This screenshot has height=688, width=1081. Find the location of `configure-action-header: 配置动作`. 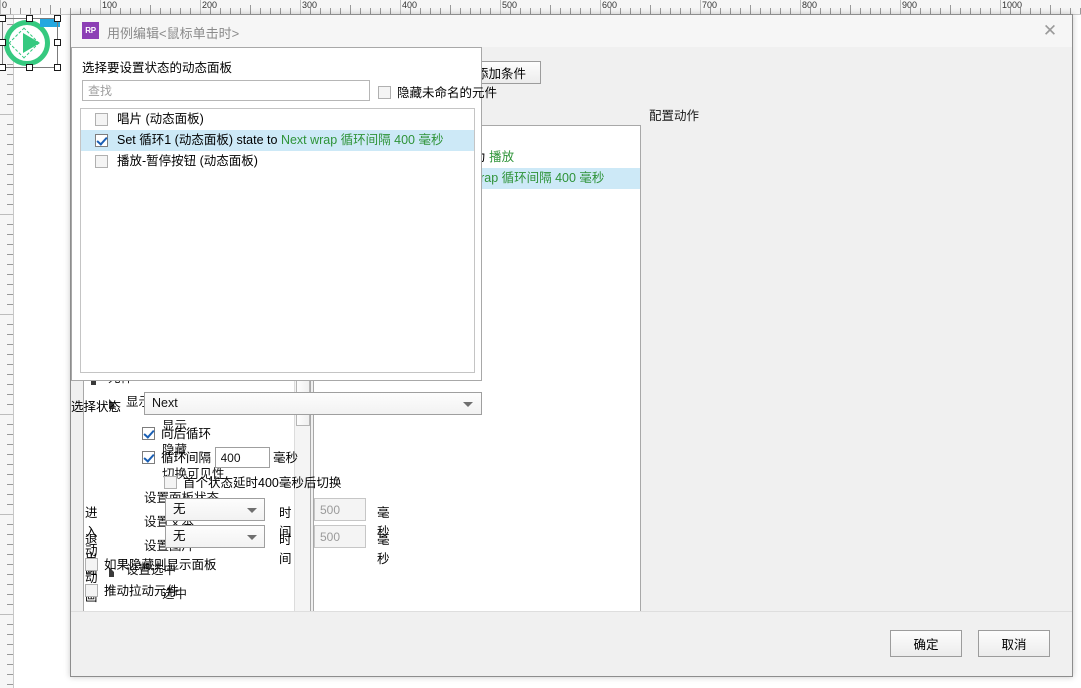

configure-action-header: 配置动作 is located at coordinates (674, 116).